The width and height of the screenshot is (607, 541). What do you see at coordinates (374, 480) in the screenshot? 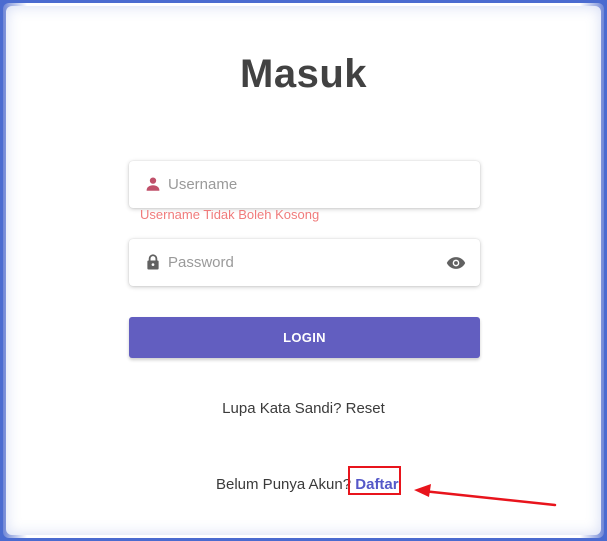
I see `highlight-box` at bounding box center [374, 480].